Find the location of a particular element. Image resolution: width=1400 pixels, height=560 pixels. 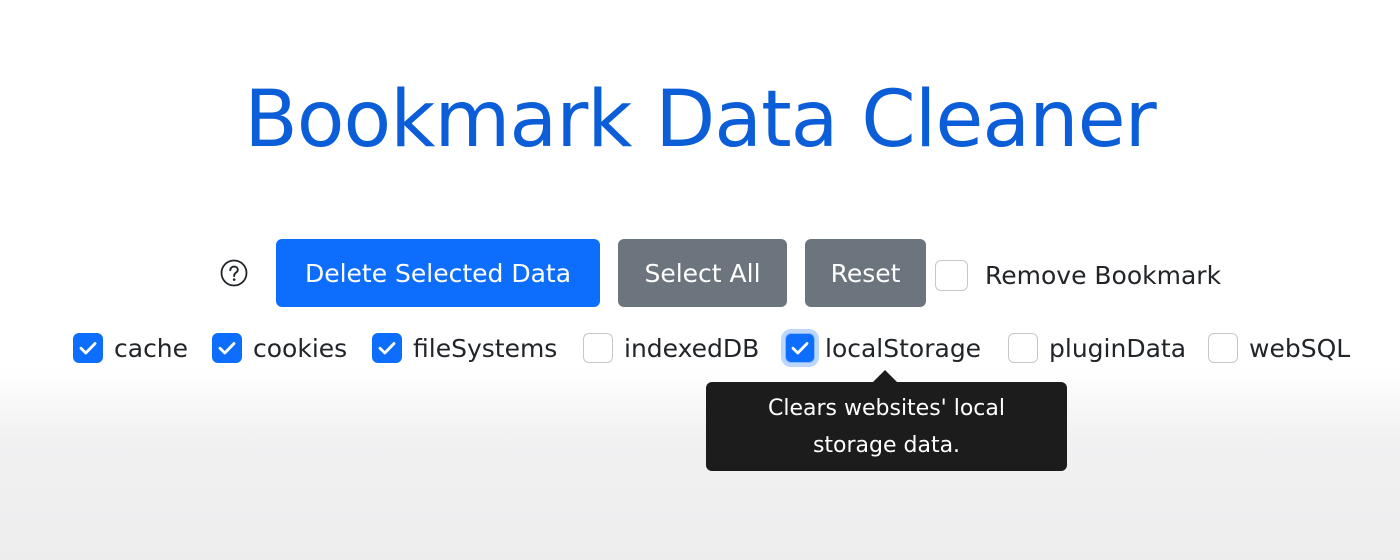

checkbox-label-localstorage: localStorage is located at coordinates (903, 348).